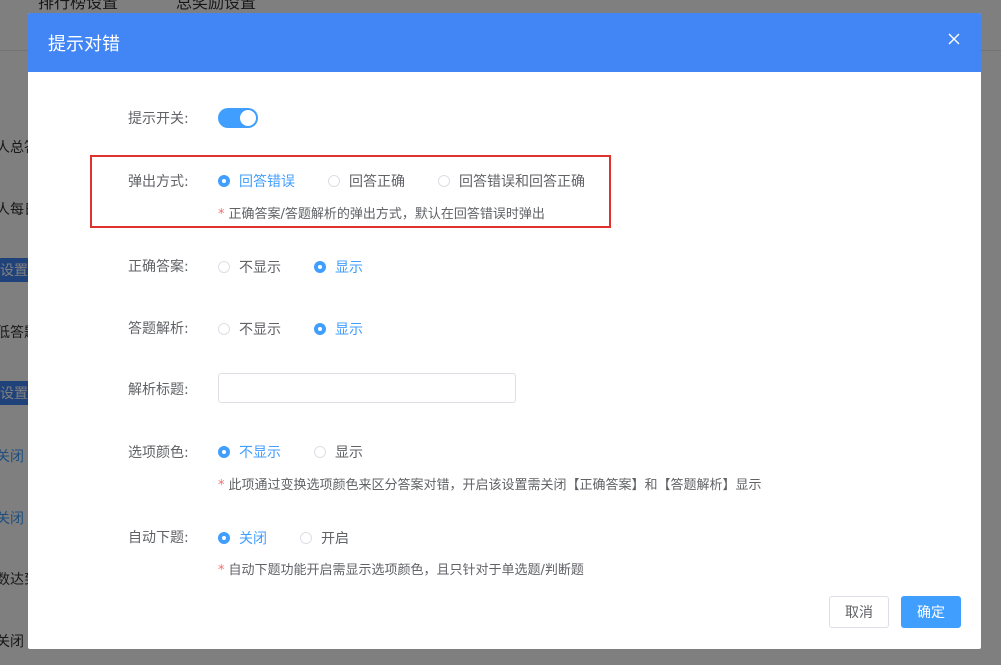 The image size is (1001, 665). Describe the element at coordinates (158, 453) in the screenshot. I see `option-color-label: 选项颜色:` at that location.